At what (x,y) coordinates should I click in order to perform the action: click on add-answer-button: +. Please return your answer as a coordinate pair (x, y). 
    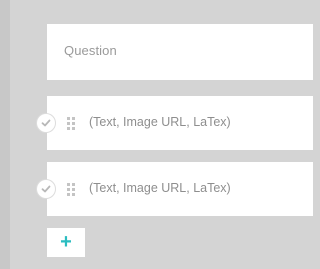
    Looking at the image, I should click on (66, 242).